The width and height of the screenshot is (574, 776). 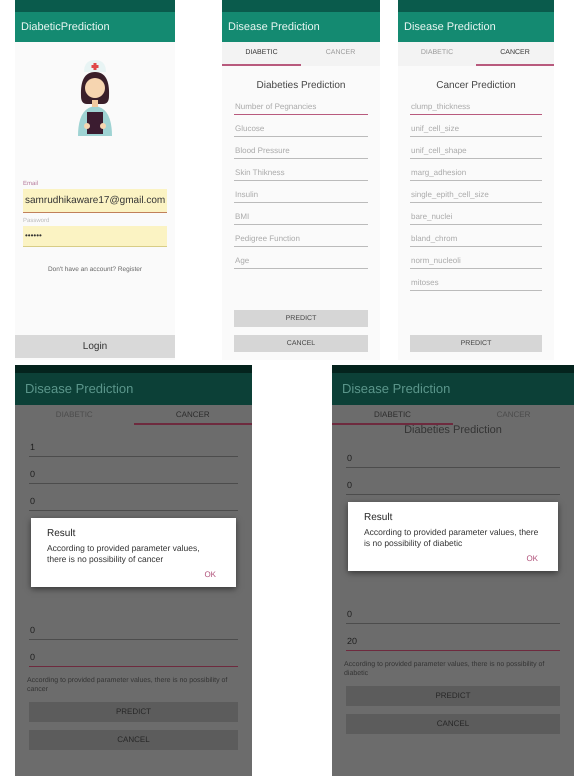 I want to click on input-field: single_epith_cell_size, so click(x=476, y=194).